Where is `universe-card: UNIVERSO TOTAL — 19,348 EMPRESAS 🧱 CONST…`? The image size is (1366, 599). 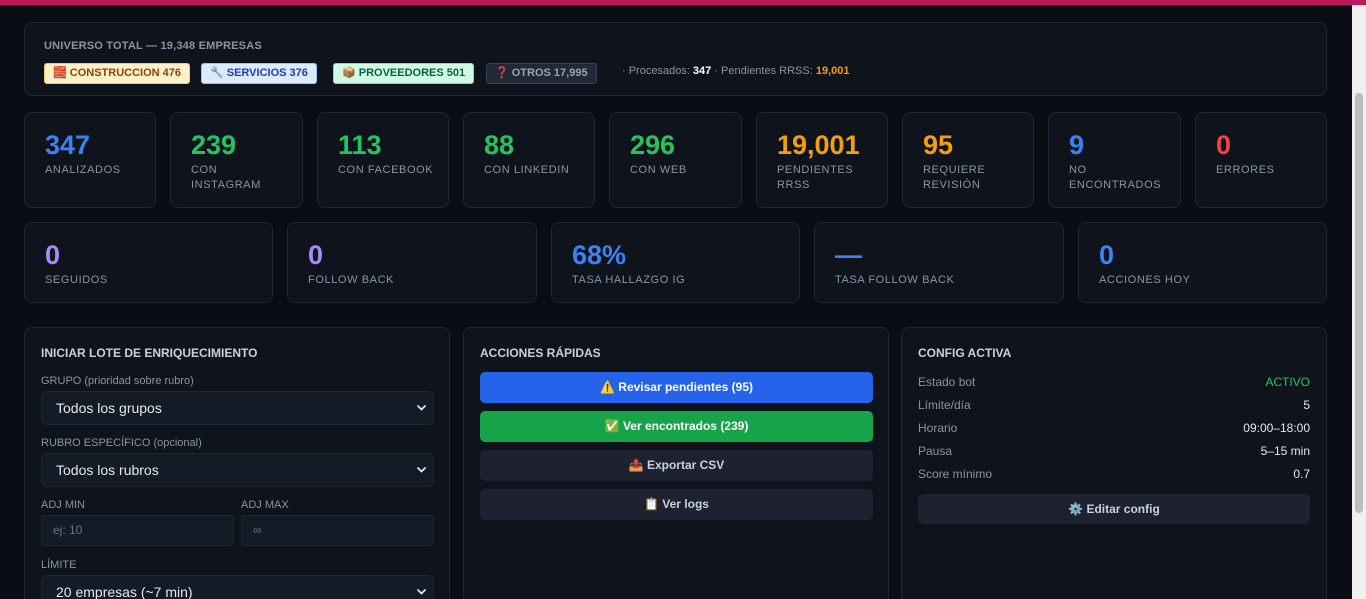
universe-card: UNIVERSO TOTAL — 19,348 EMPRESAS 🧱 CONST… is located at coordinates (675, 59).